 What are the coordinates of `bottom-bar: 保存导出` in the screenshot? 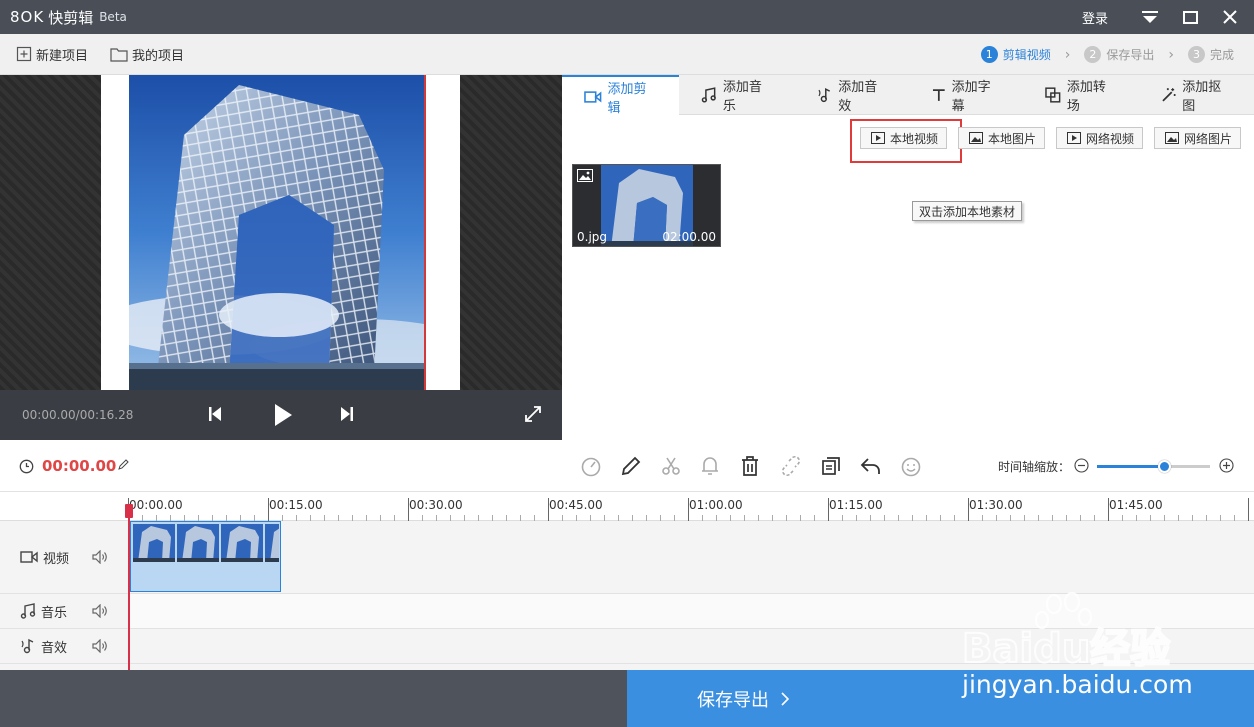 It's located at (627, 698).